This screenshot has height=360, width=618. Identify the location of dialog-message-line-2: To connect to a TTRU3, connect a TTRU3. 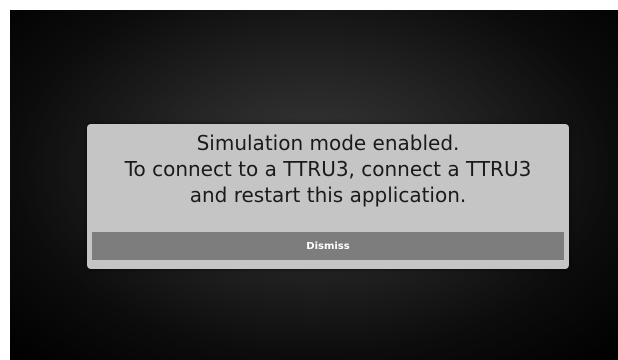
(328, 169).